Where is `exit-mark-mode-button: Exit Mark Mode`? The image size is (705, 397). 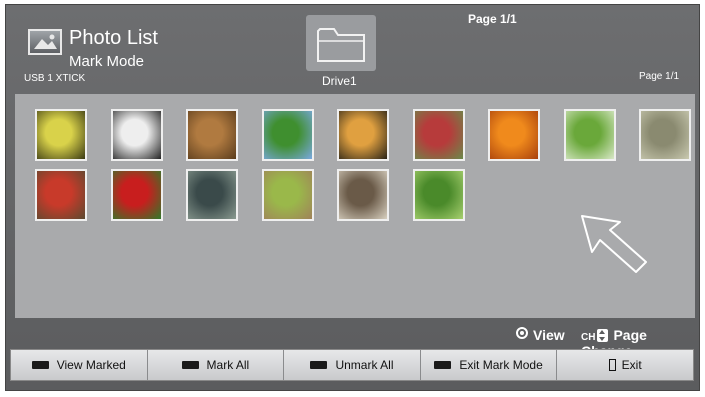 exit-mark-mode-button: Exit Mark Mode is located at coordinates (489, 365).